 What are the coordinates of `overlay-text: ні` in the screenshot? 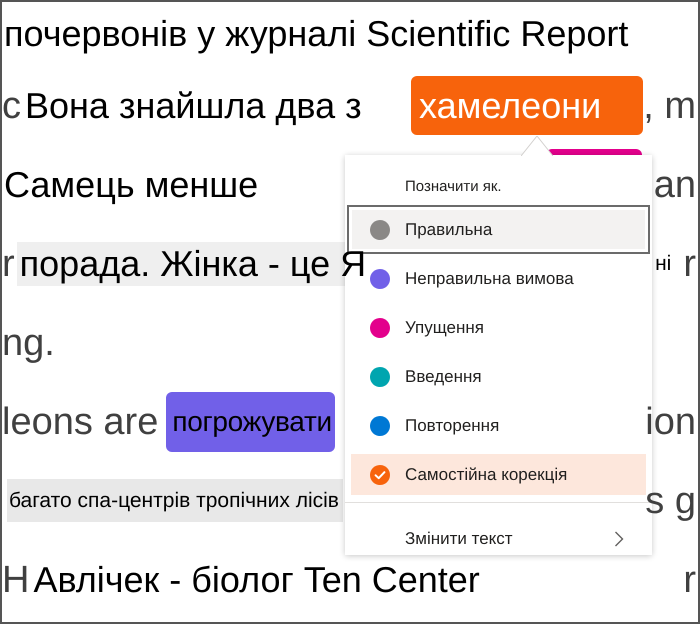 It's located at (663, 263).